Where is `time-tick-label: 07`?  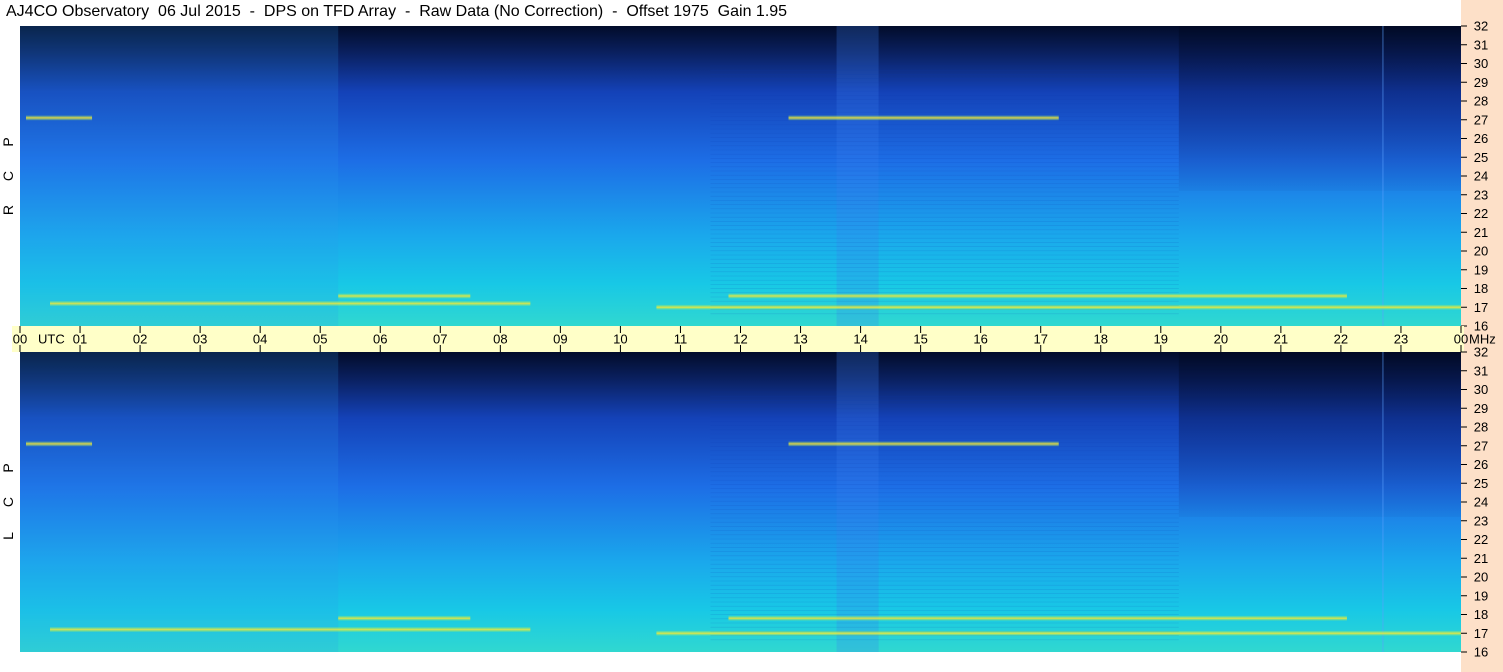 time-tick-label: 07 is located at coordinates (440, 339).